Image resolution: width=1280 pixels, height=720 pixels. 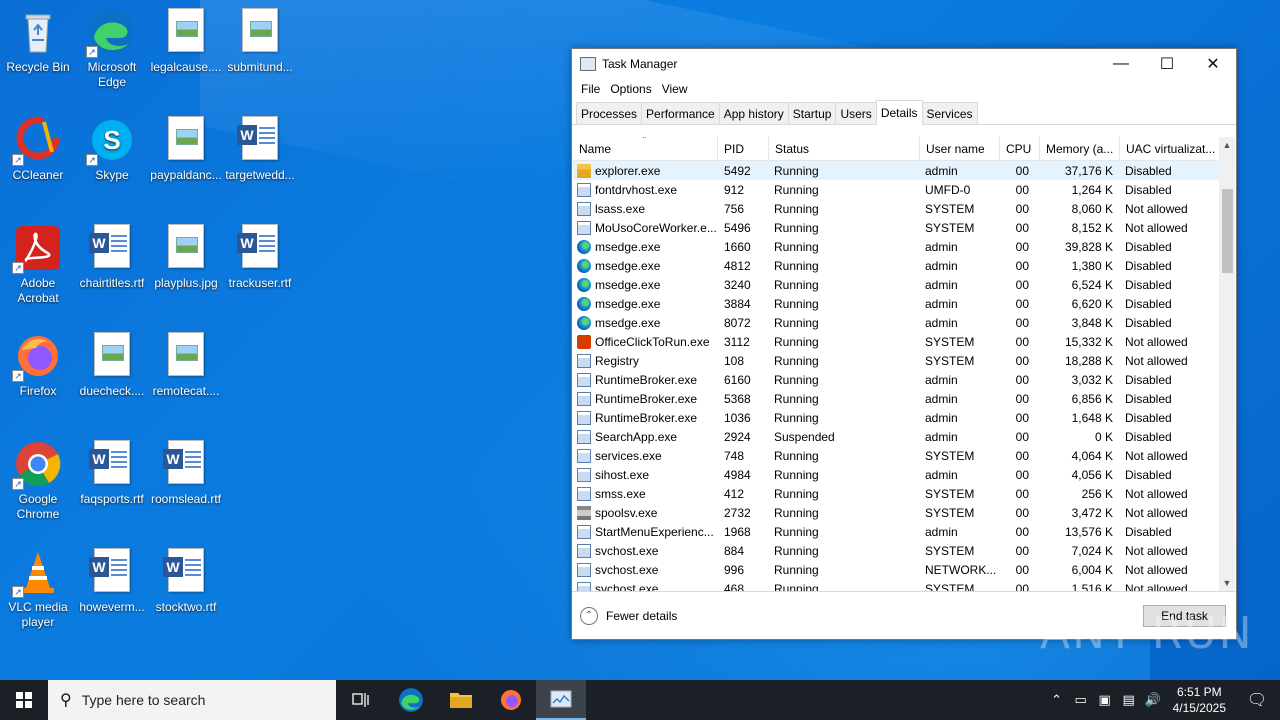 What do you see at coordinates (112, 149) in the screenshot?
I see `desktop-icon-skype: S ↗ Skype` at bounding box center [112, 149].